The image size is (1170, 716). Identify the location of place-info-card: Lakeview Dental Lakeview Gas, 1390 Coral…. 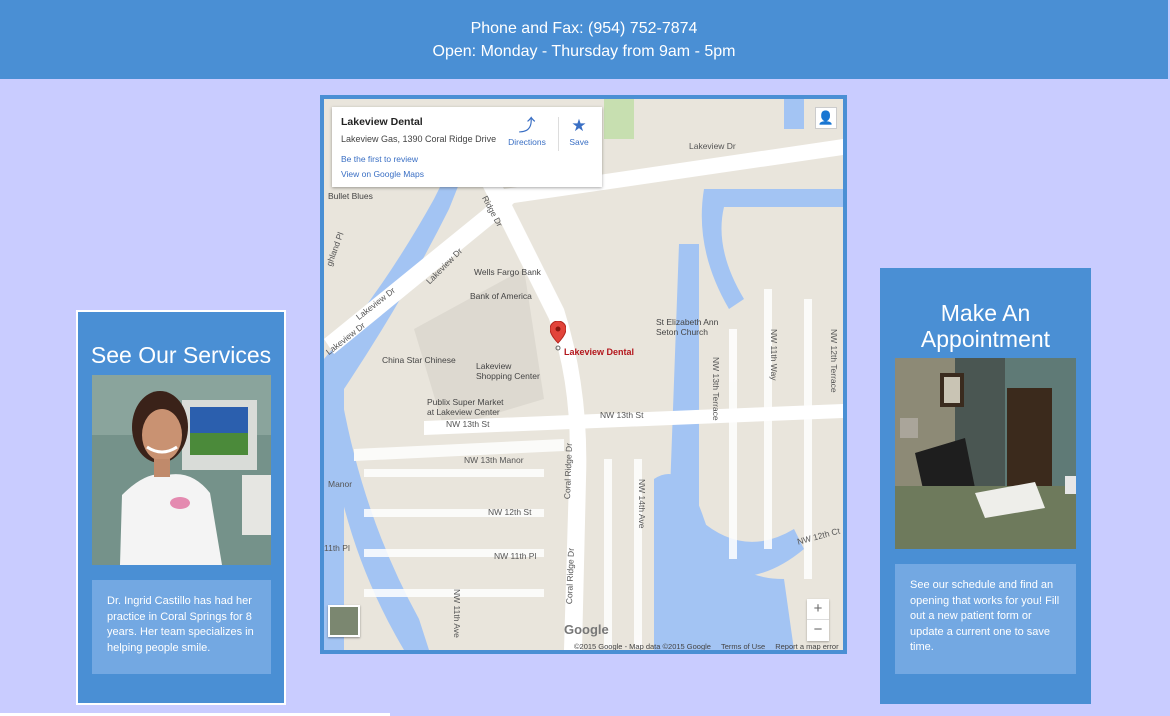
(467, 147).